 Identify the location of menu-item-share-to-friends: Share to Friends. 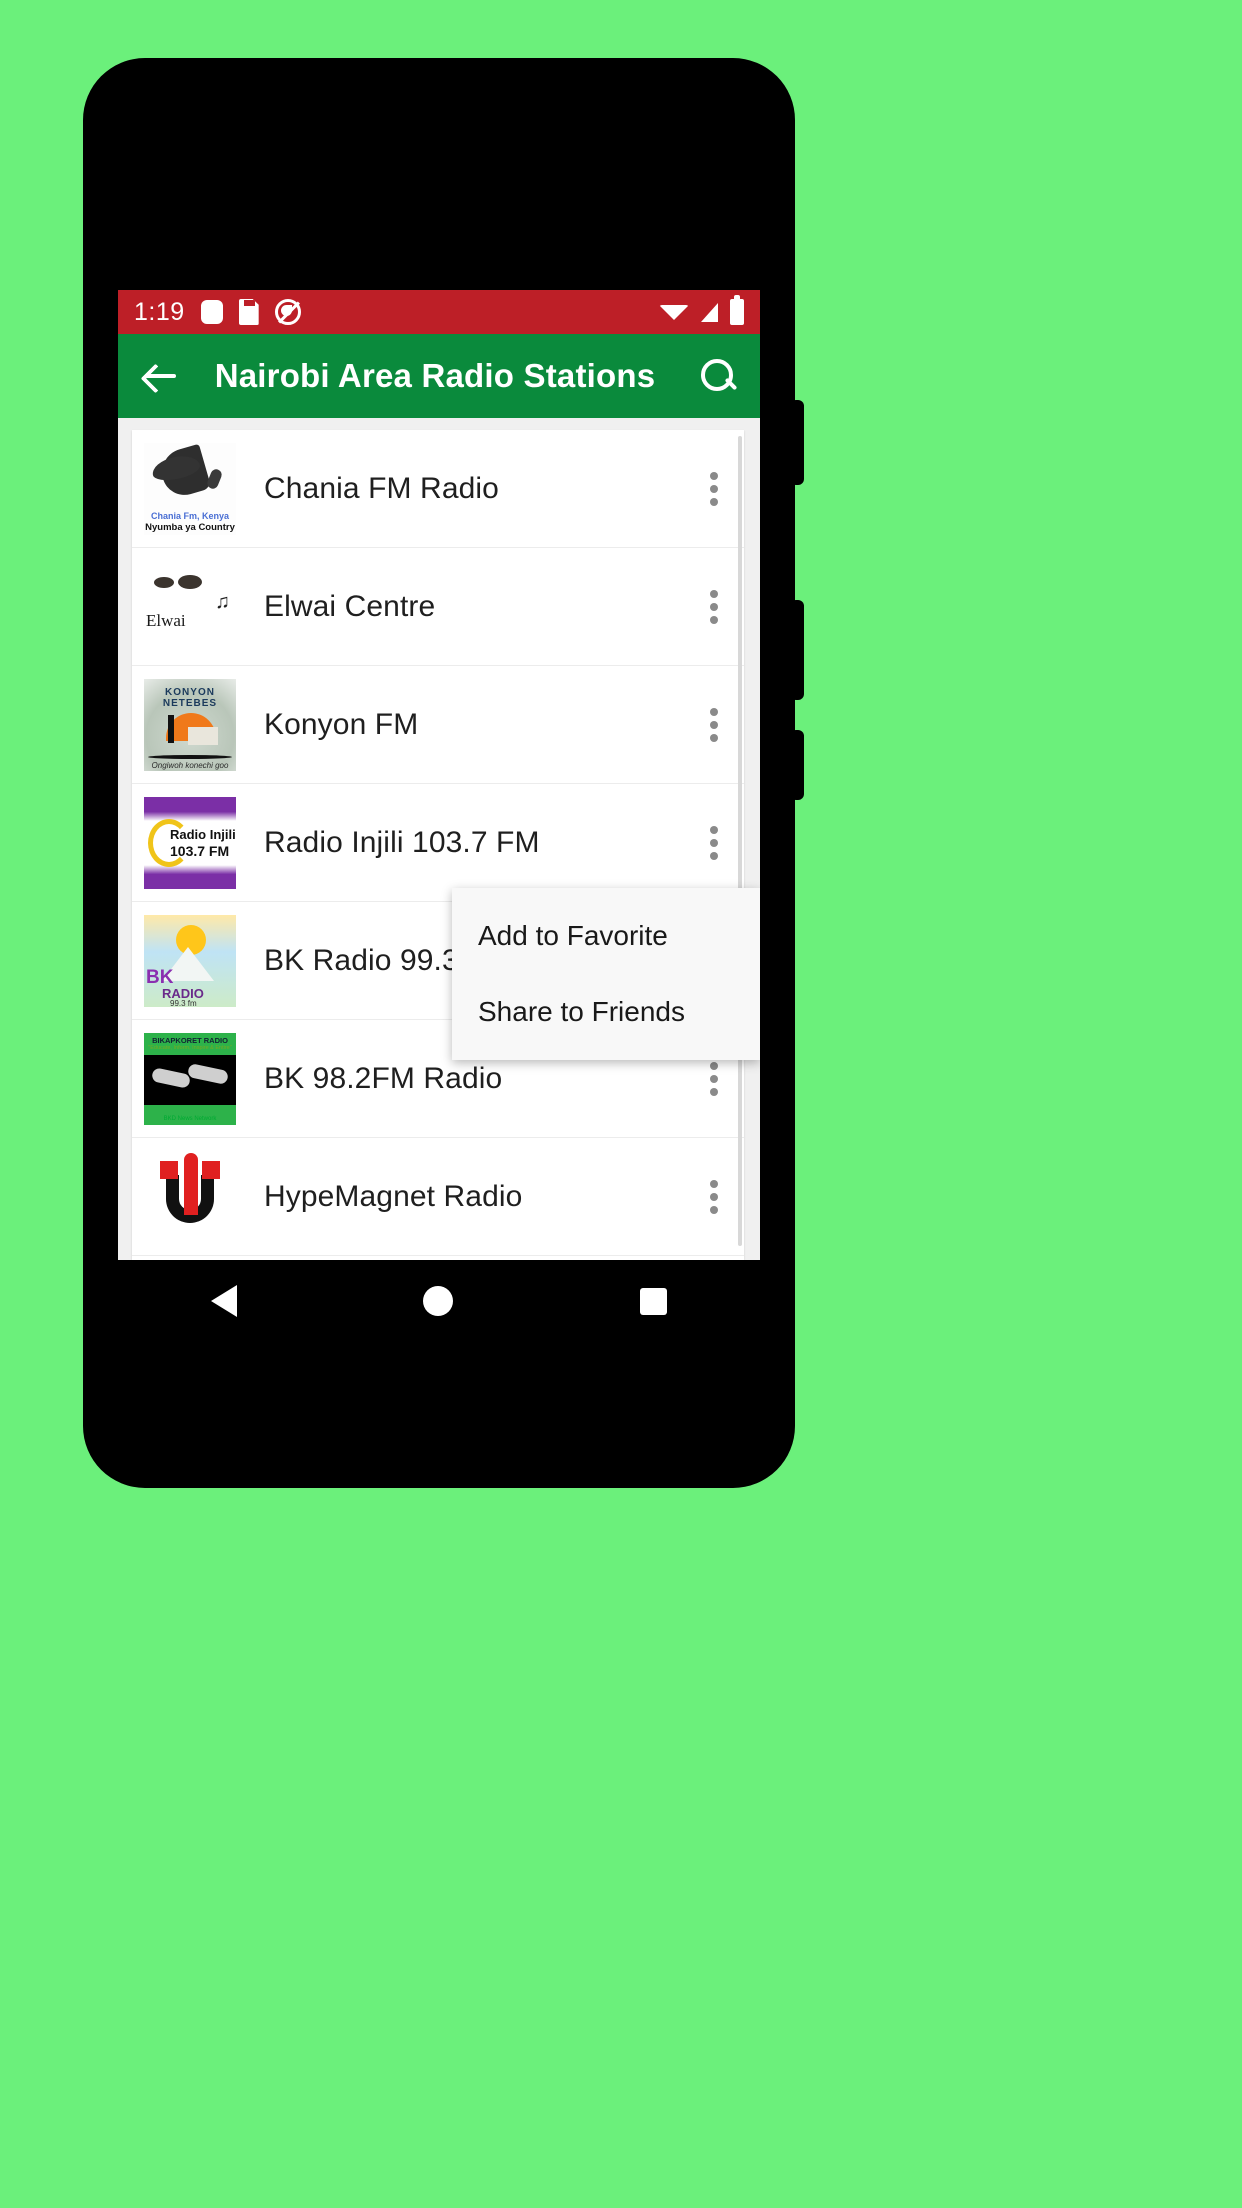
(606, 1012).